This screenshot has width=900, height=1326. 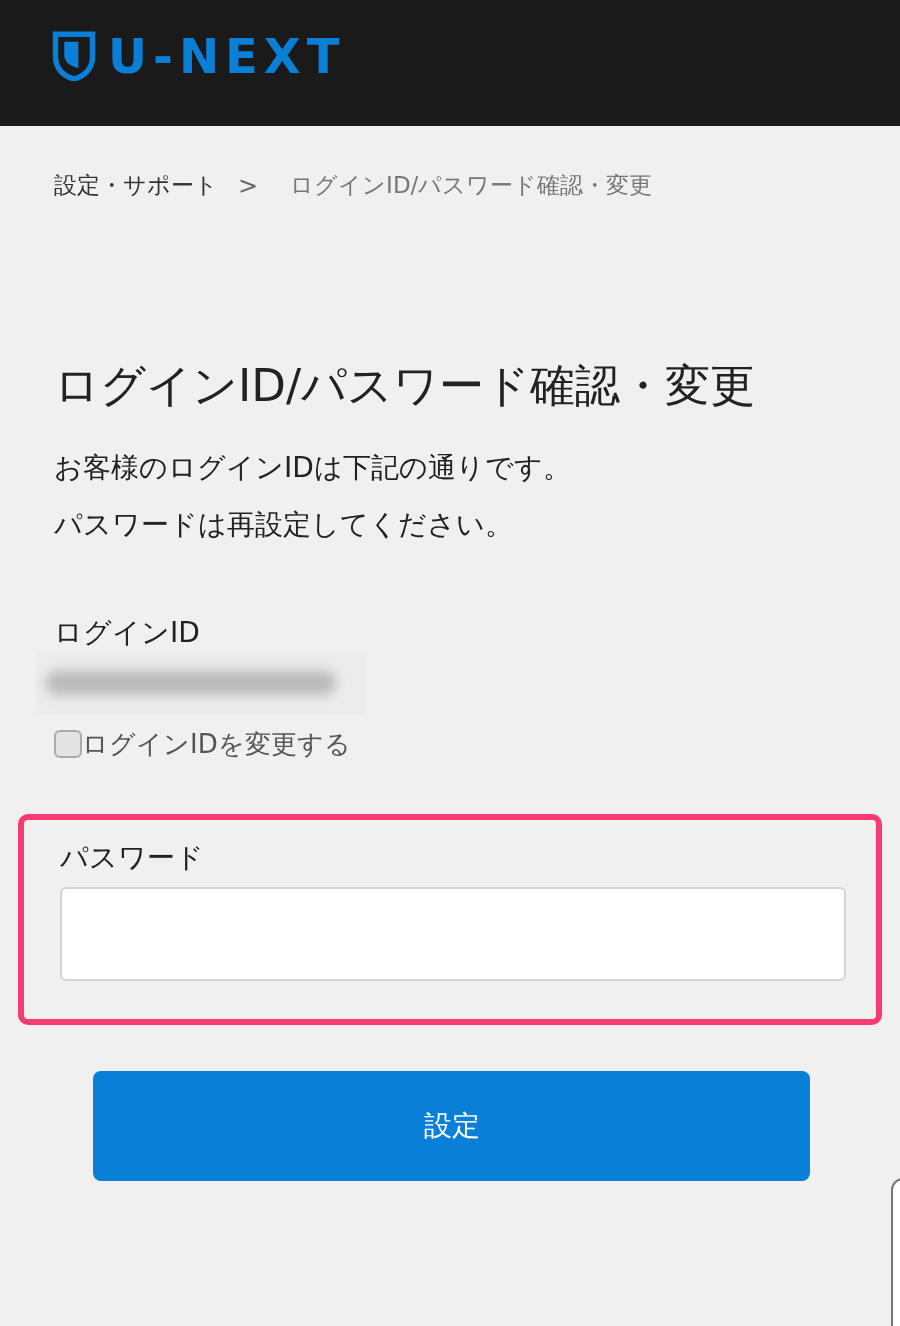 What do you see at coordinates (405, 386) in the screenshot?
I see `page-title: ログインID/パスワード確認・変更` at bounding box center [405, 386].